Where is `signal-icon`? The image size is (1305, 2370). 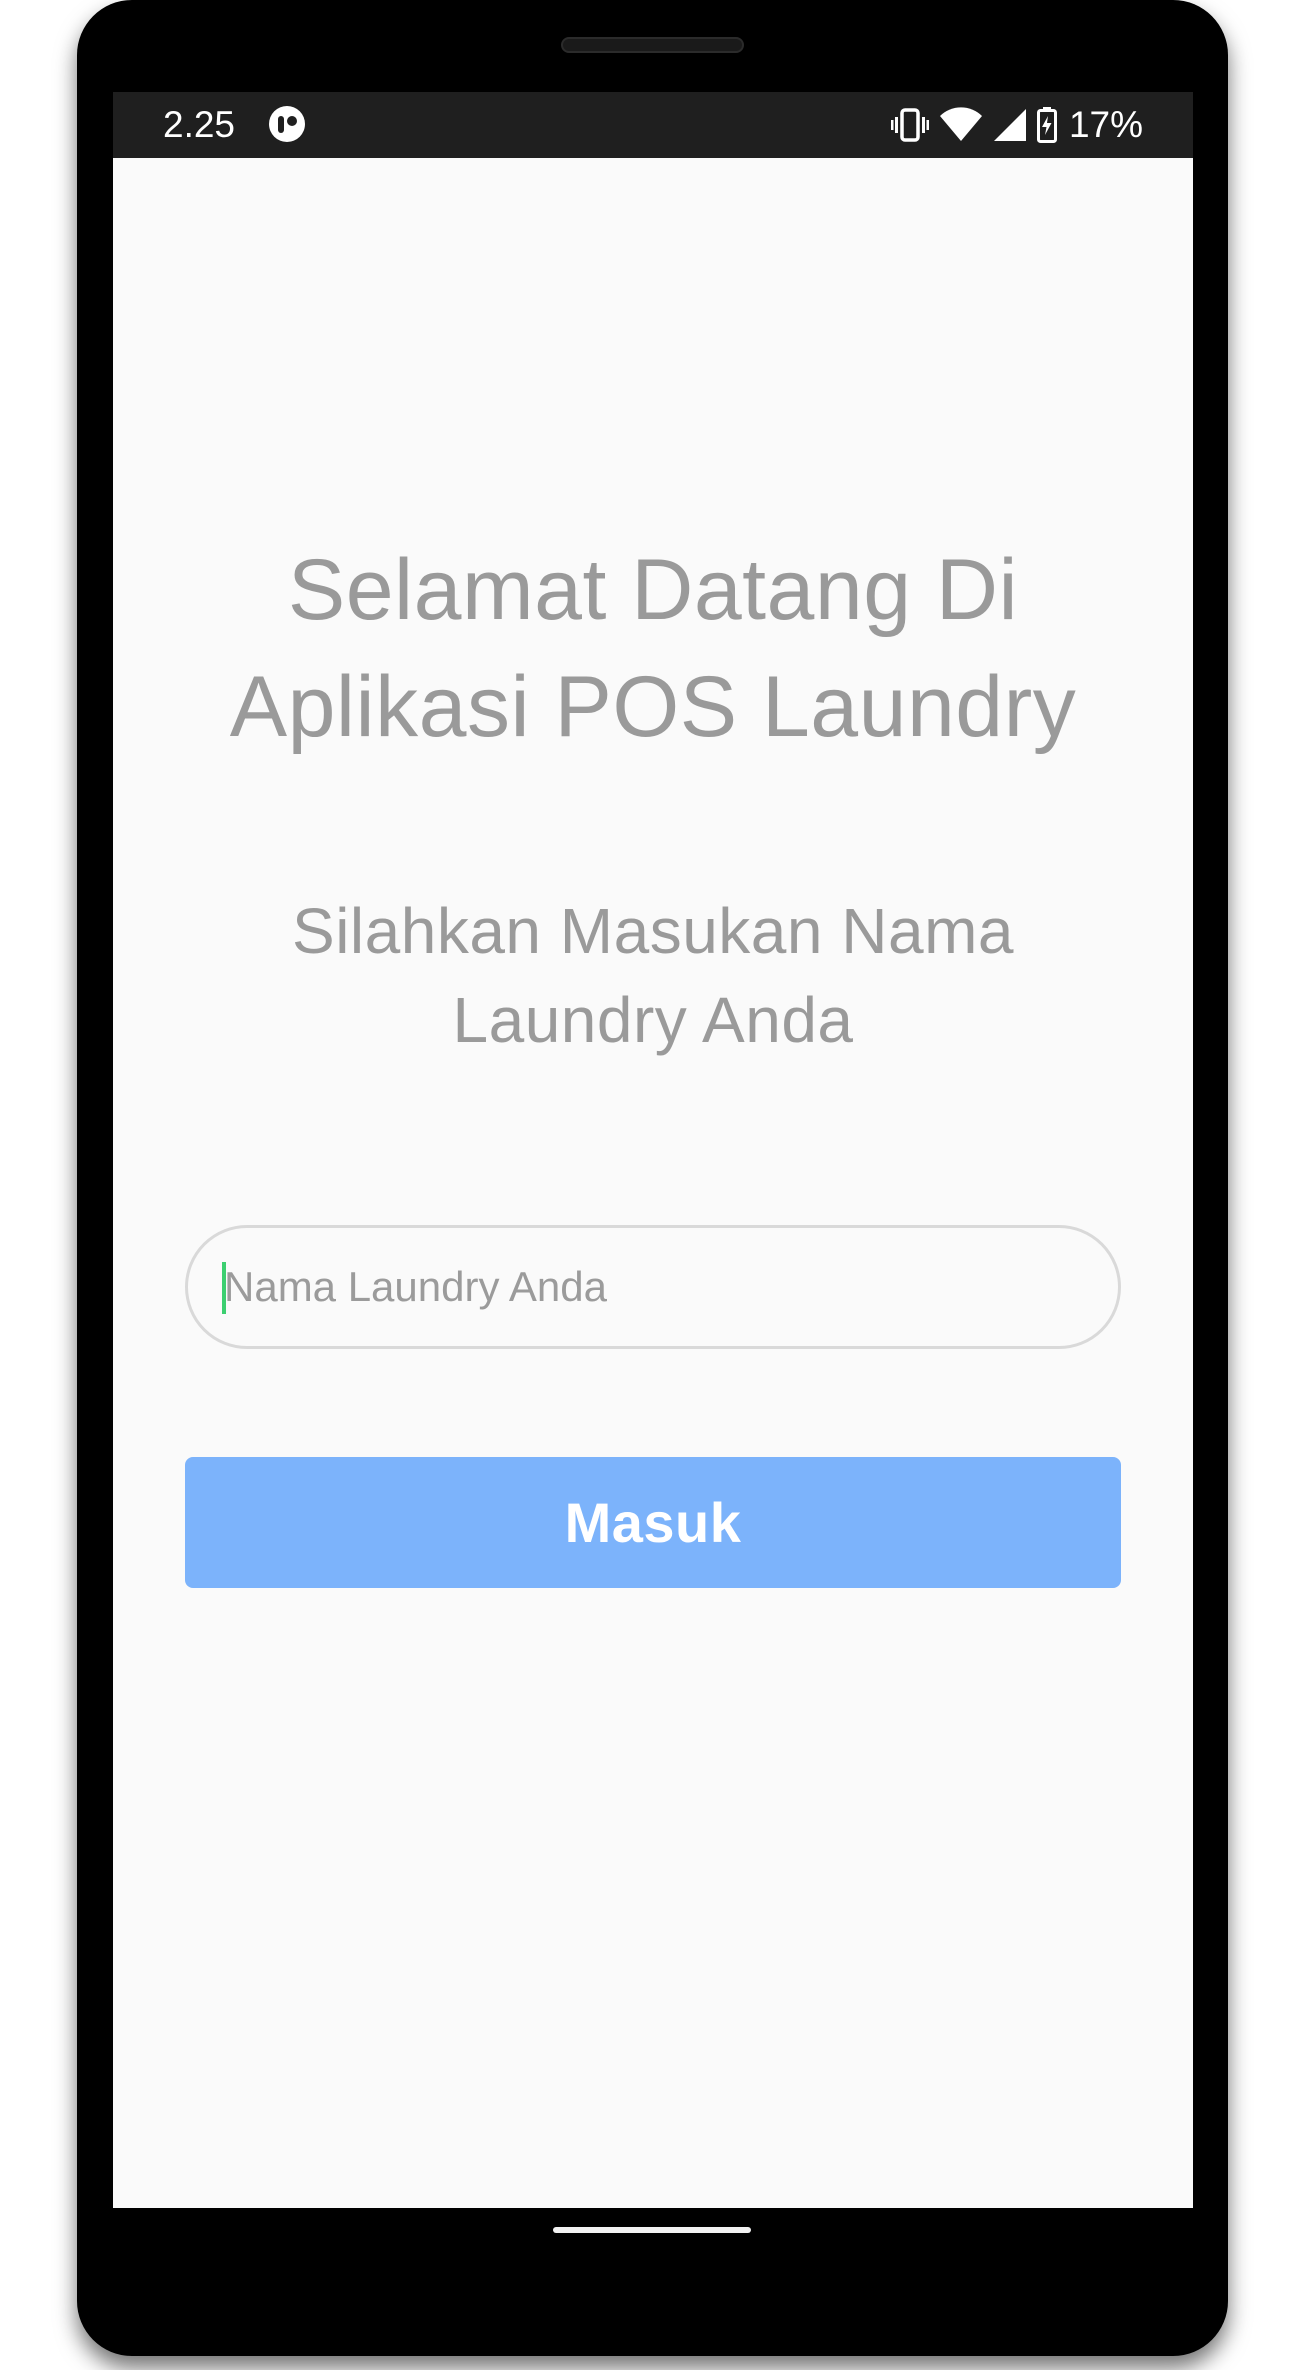
signal-icon is located at coordinates (1009, 125).